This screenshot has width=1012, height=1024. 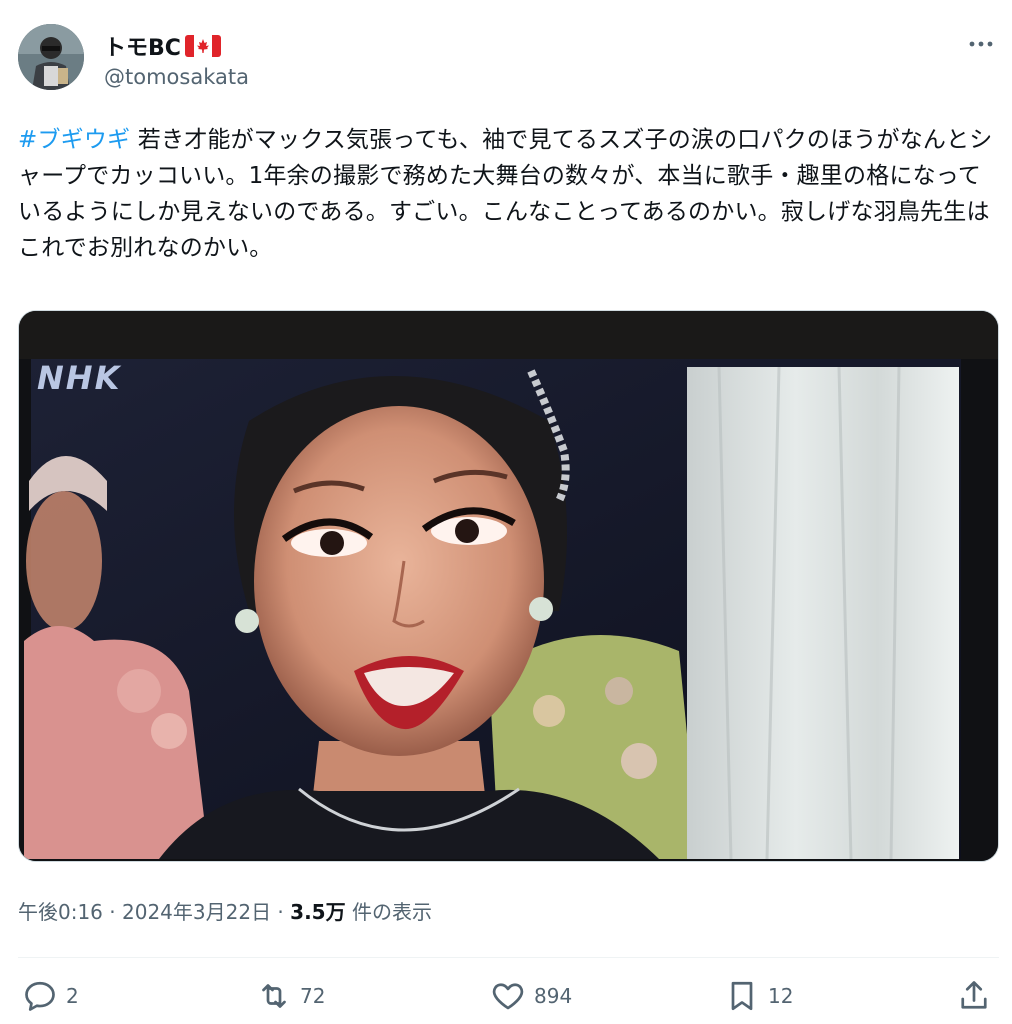 What do you see at coordinates (508, 957) in the screenshot?
I see `divider` at bounding box center [508, 957].